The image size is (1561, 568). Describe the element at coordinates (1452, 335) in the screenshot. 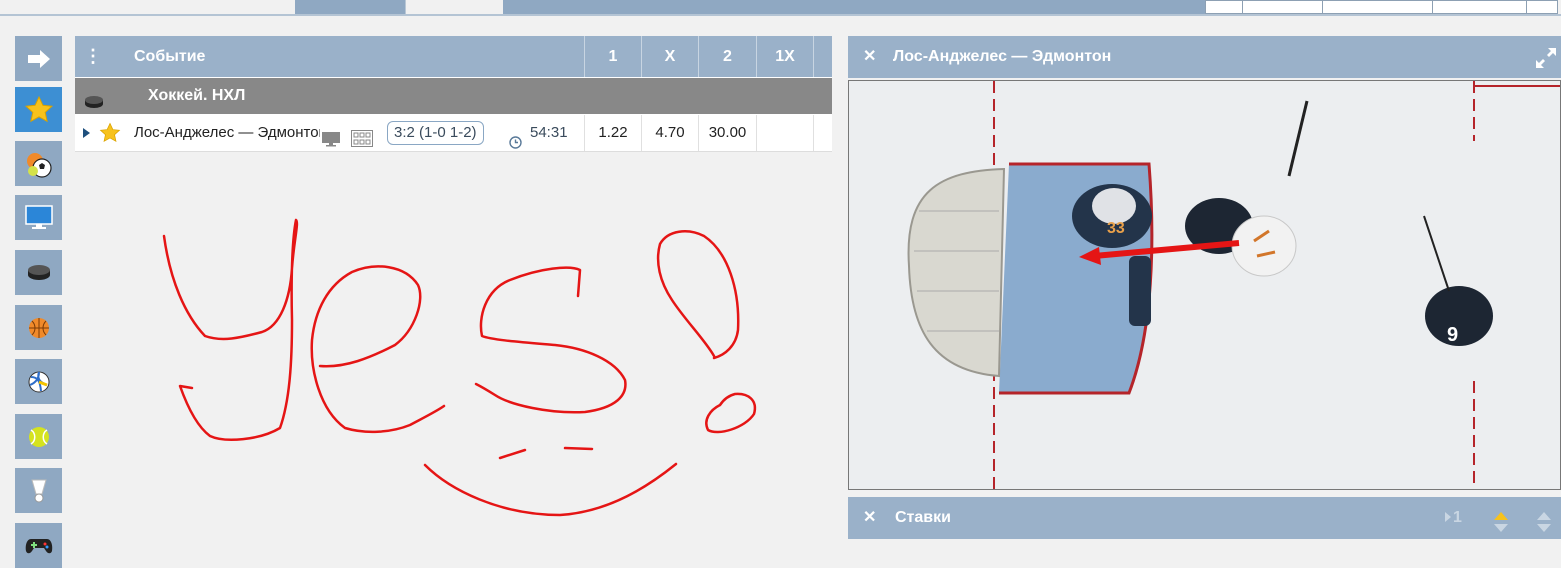

I see `svg-text: 9` at that location.